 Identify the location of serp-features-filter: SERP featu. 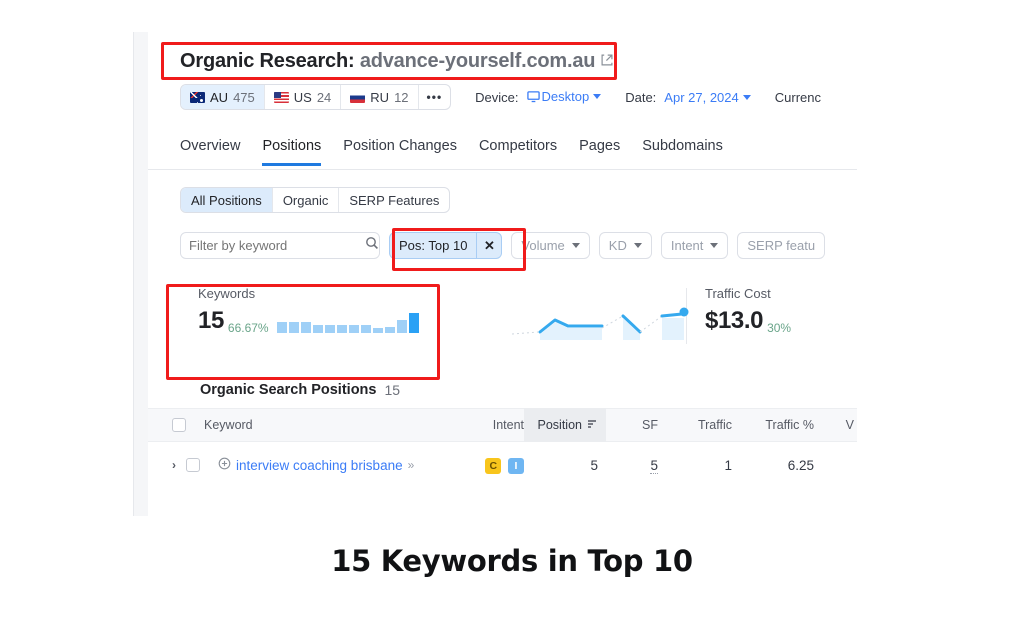
(781, 245).